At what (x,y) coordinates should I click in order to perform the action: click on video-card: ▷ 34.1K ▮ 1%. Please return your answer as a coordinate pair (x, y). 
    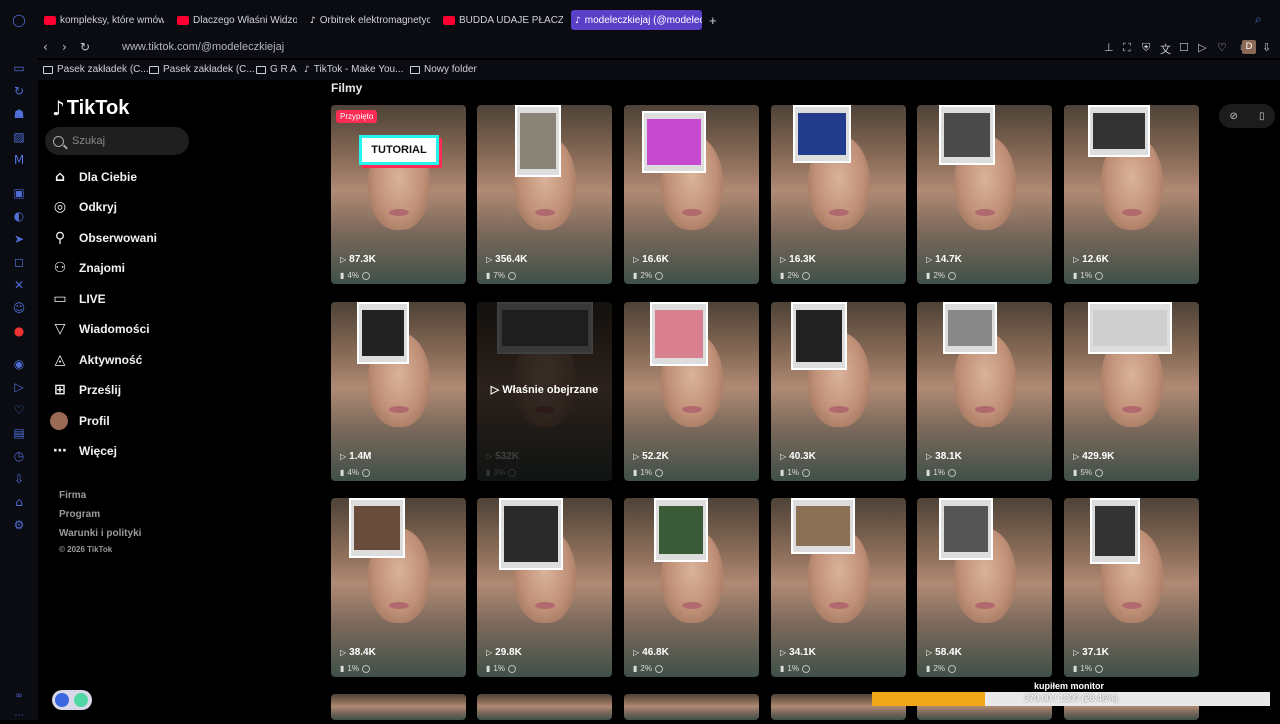
    Looking at the image, I should click on (838, 587).